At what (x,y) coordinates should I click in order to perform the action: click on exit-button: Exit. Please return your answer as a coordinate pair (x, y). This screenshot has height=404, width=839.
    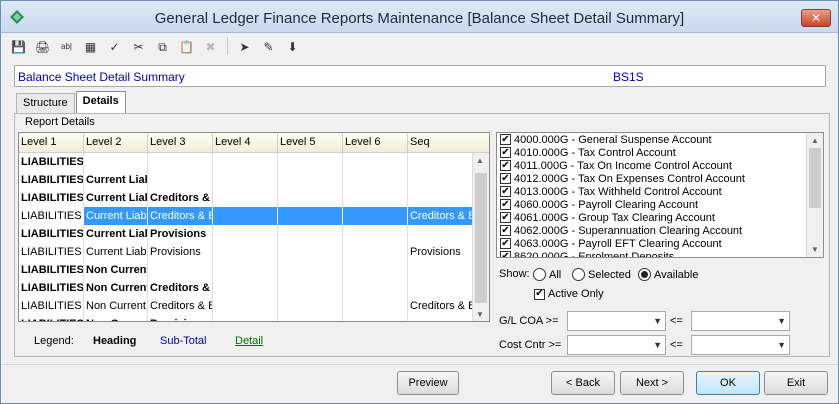
    Looking at the image, I should click on (796, 383).